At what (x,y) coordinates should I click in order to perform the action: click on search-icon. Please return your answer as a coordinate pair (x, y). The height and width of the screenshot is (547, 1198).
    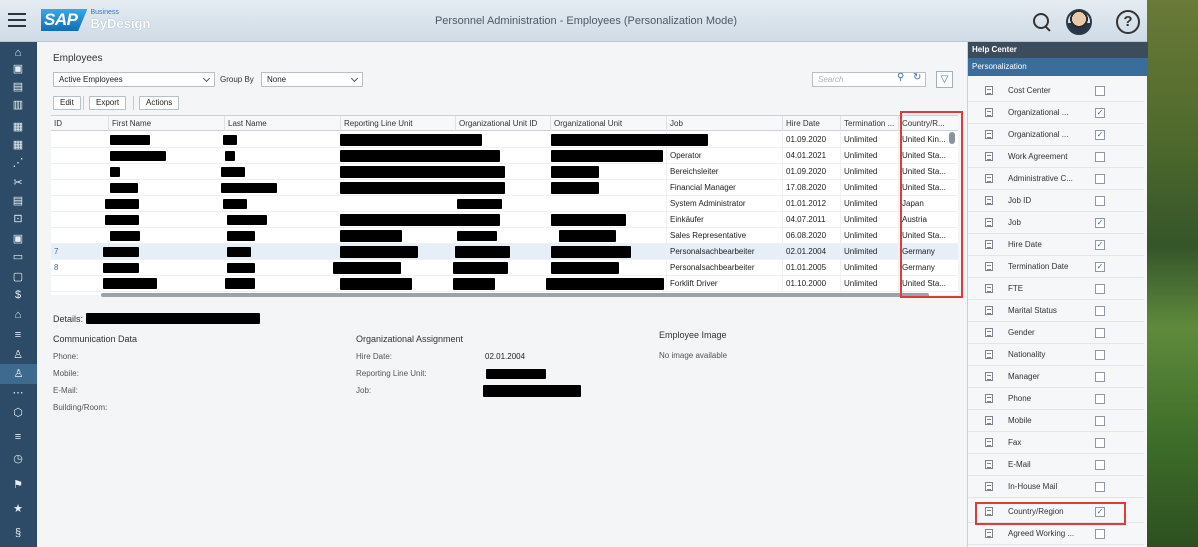
    Looking at the image, I should click on (1042, 22).